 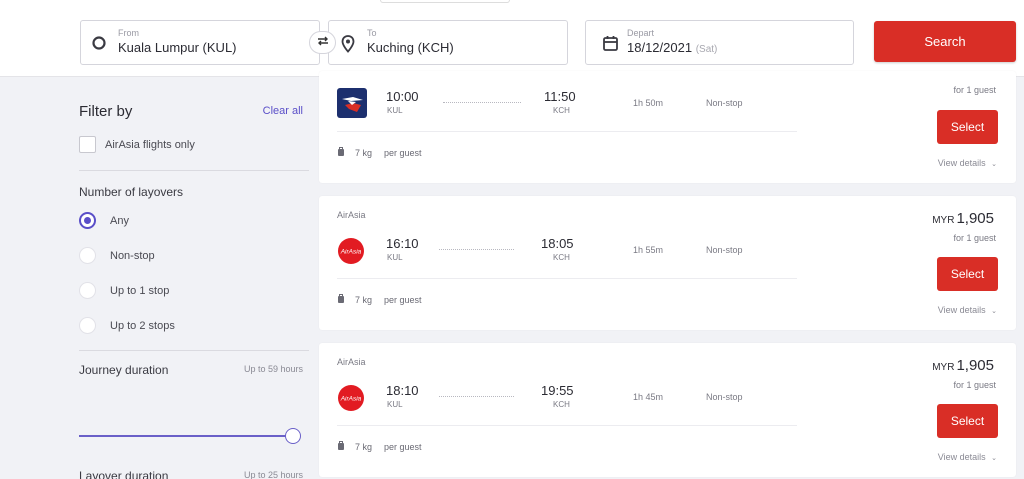 What do you see at coordinates (402, 390) in the screenshot?
I see `departure-time: 18:10` at bounding box center [402, 390].